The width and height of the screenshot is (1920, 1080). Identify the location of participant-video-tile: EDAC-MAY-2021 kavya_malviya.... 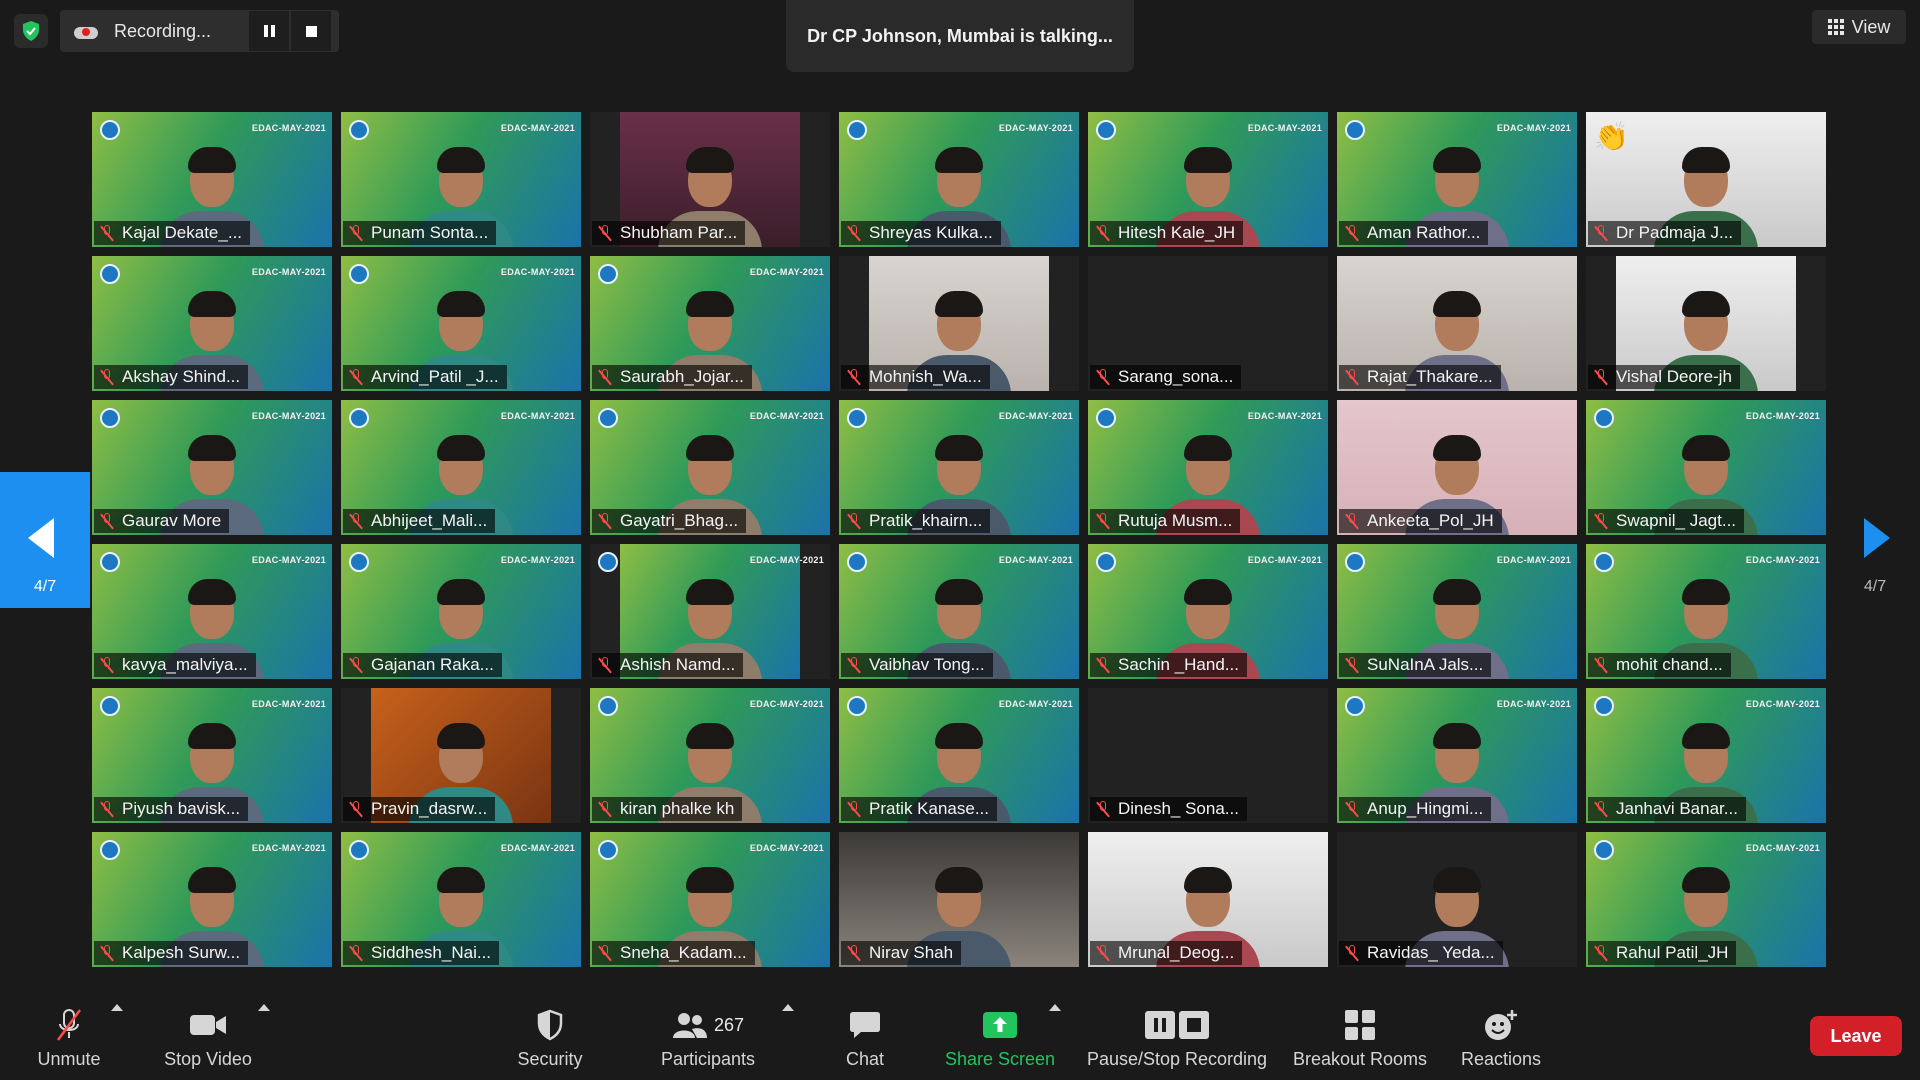
(212, 611).